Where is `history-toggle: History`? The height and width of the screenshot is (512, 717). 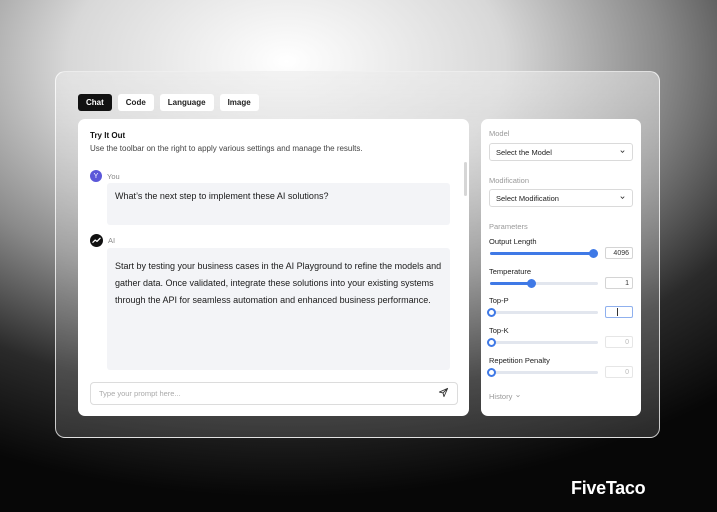 history-toggle: History is located at coordinates (505, 396).